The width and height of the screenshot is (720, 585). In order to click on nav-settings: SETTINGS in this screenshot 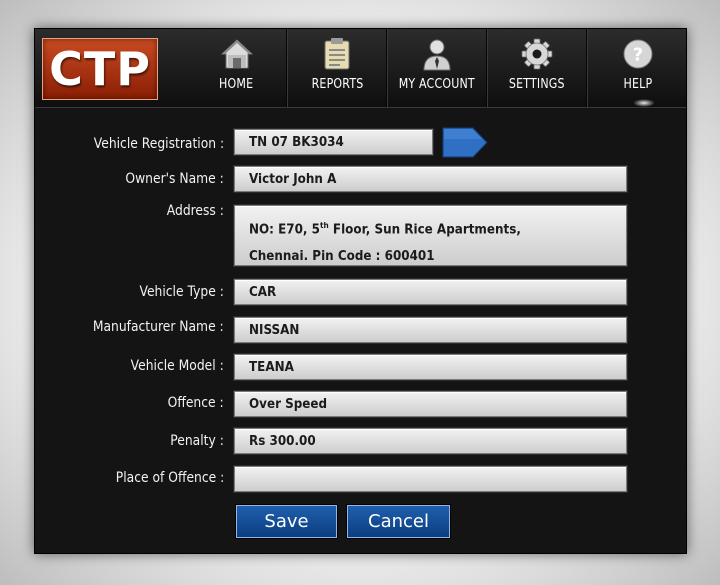, I will do `click(537, 68)`.